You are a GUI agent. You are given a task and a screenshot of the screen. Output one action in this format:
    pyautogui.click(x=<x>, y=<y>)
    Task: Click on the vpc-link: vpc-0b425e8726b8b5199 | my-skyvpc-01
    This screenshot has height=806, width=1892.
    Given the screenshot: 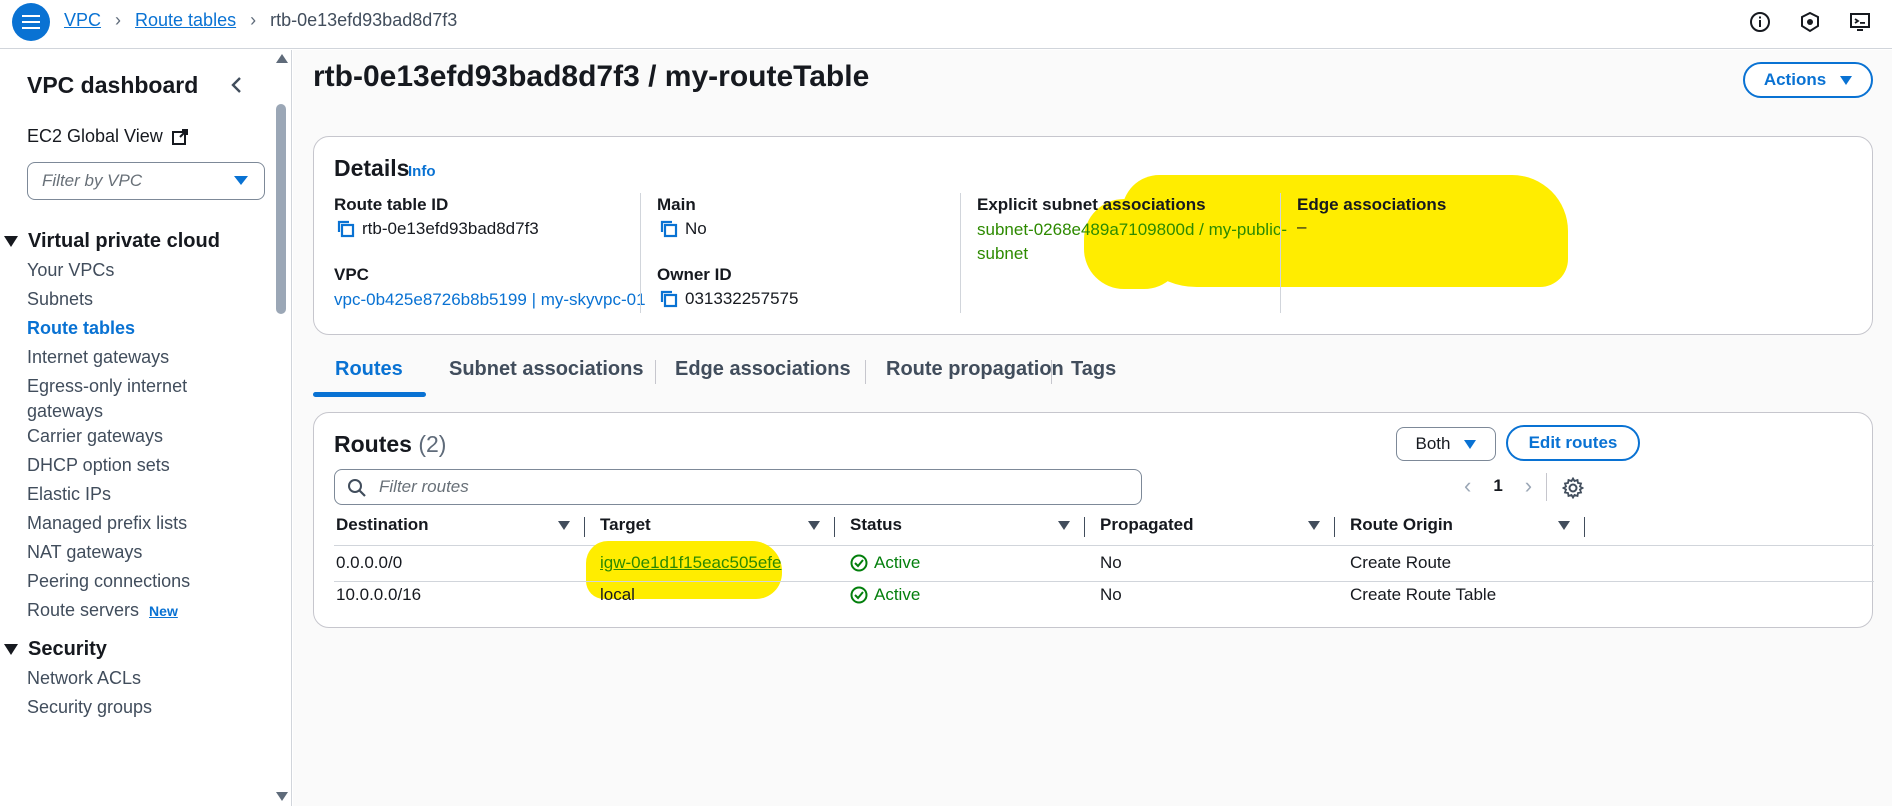 What is the action you would take?
    pyautogui.click(x=490, y=299)
    